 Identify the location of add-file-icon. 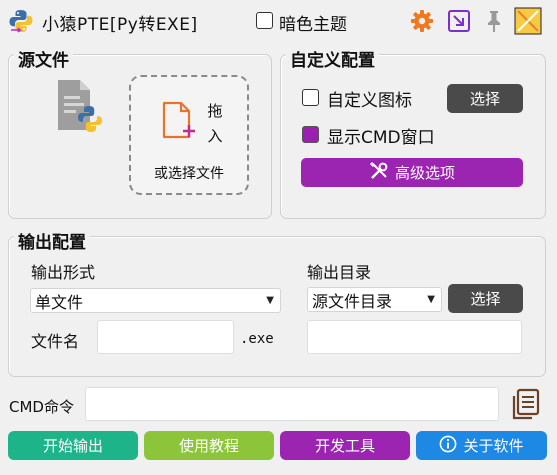
(179, 123).